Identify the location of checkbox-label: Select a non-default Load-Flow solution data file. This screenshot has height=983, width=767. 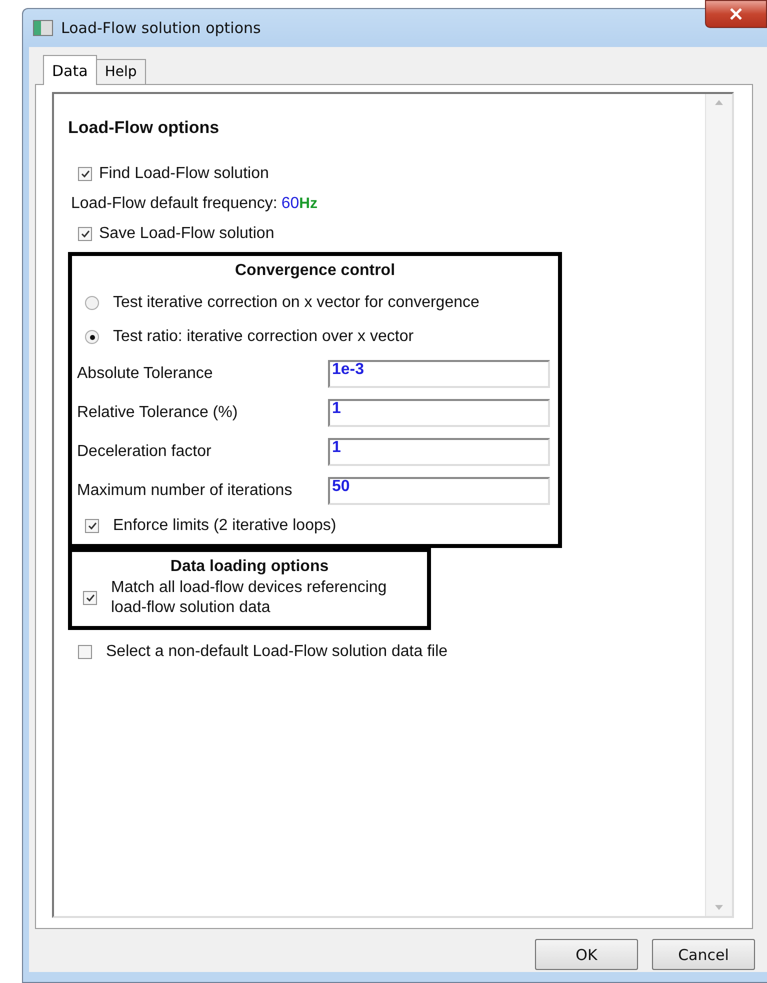
(277, 652).